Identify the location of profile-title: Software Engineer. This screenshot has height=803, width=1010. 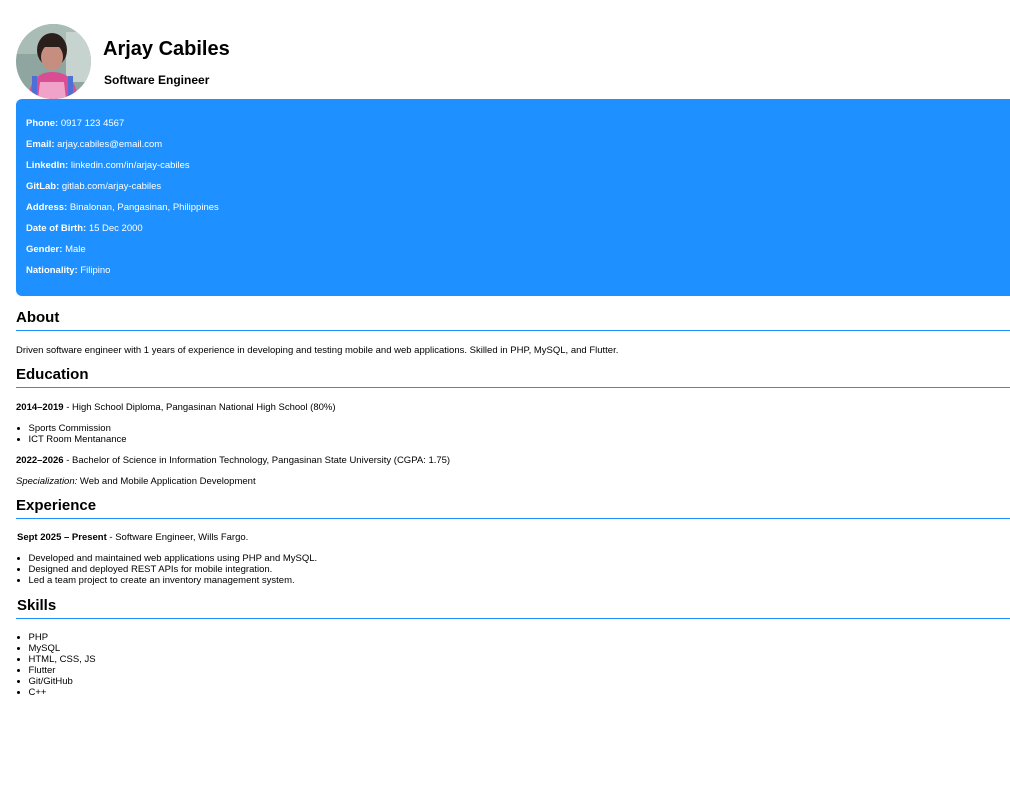
(157, 80).